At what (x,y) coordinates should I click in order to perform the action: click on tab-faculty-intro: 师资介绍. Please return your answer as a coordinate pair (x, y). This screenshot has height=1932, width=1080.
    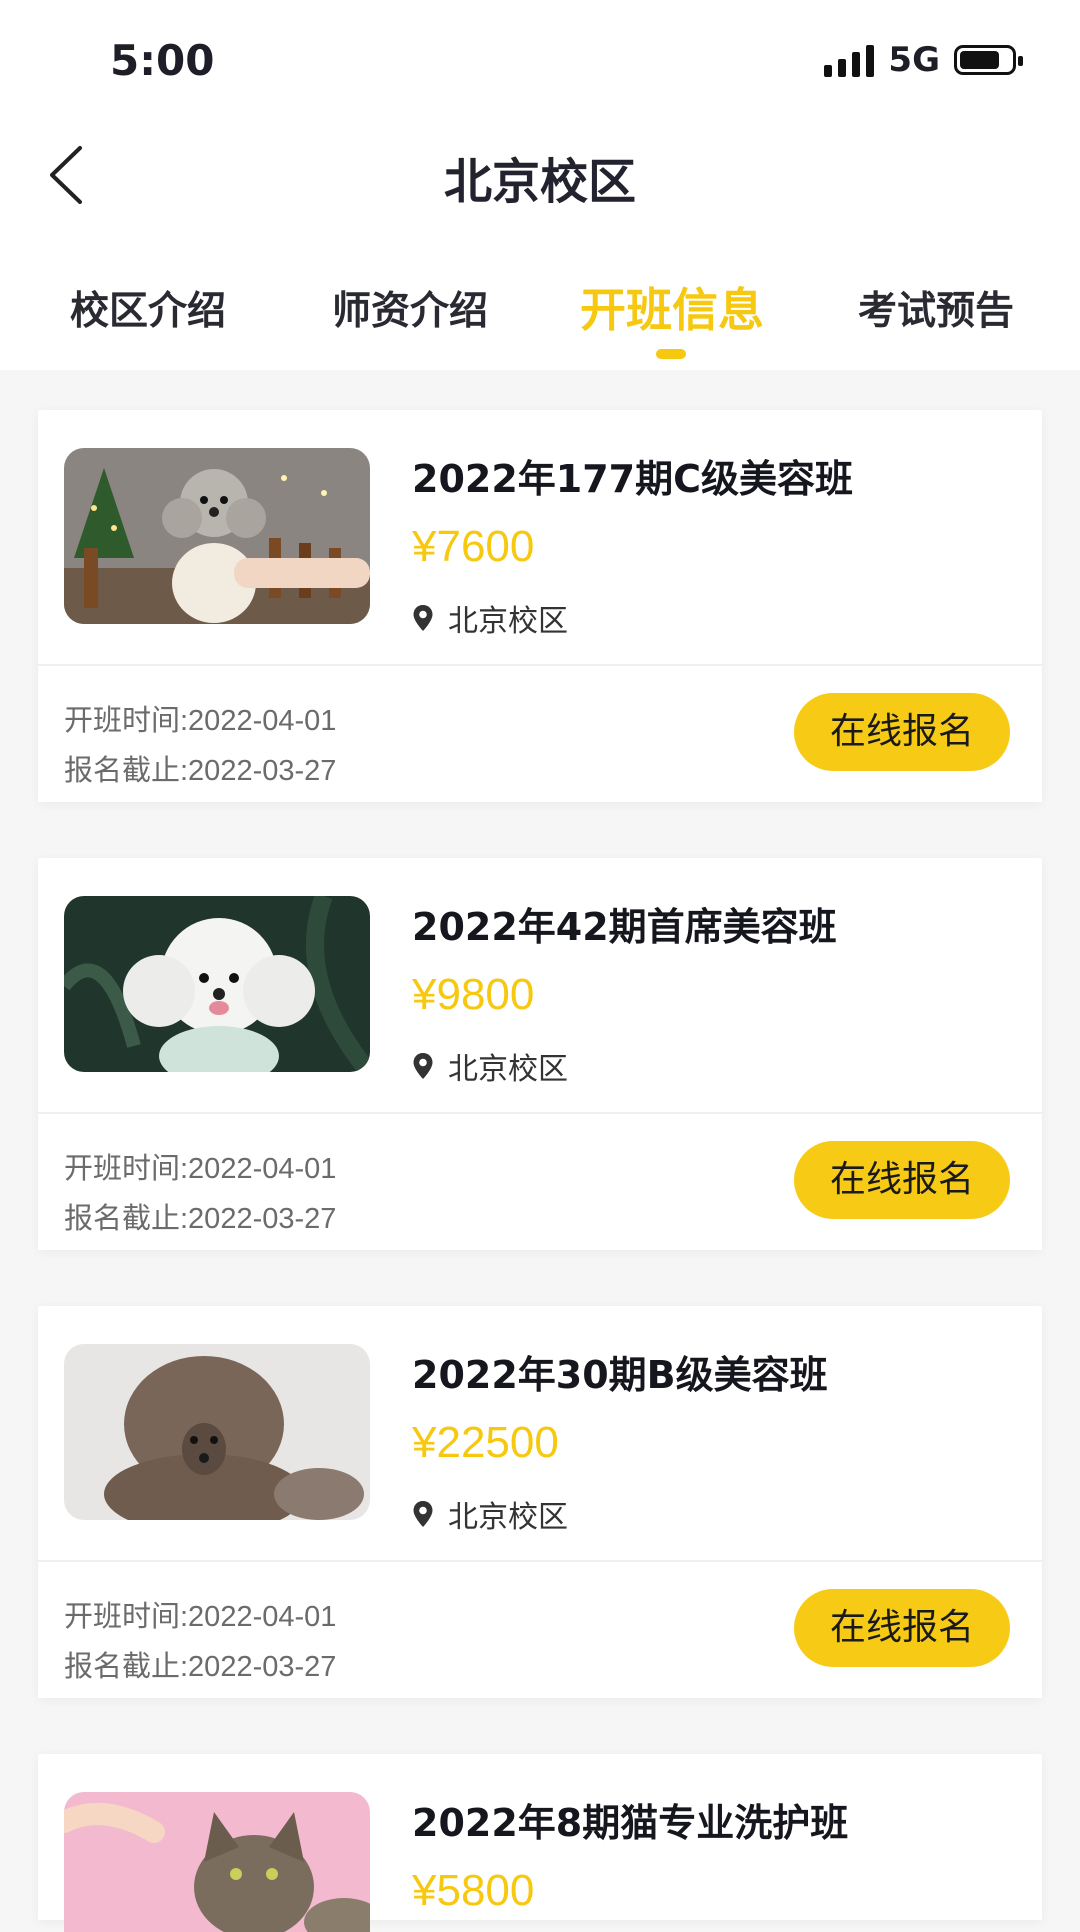
    Looking at the image, I should click on (410, 308).